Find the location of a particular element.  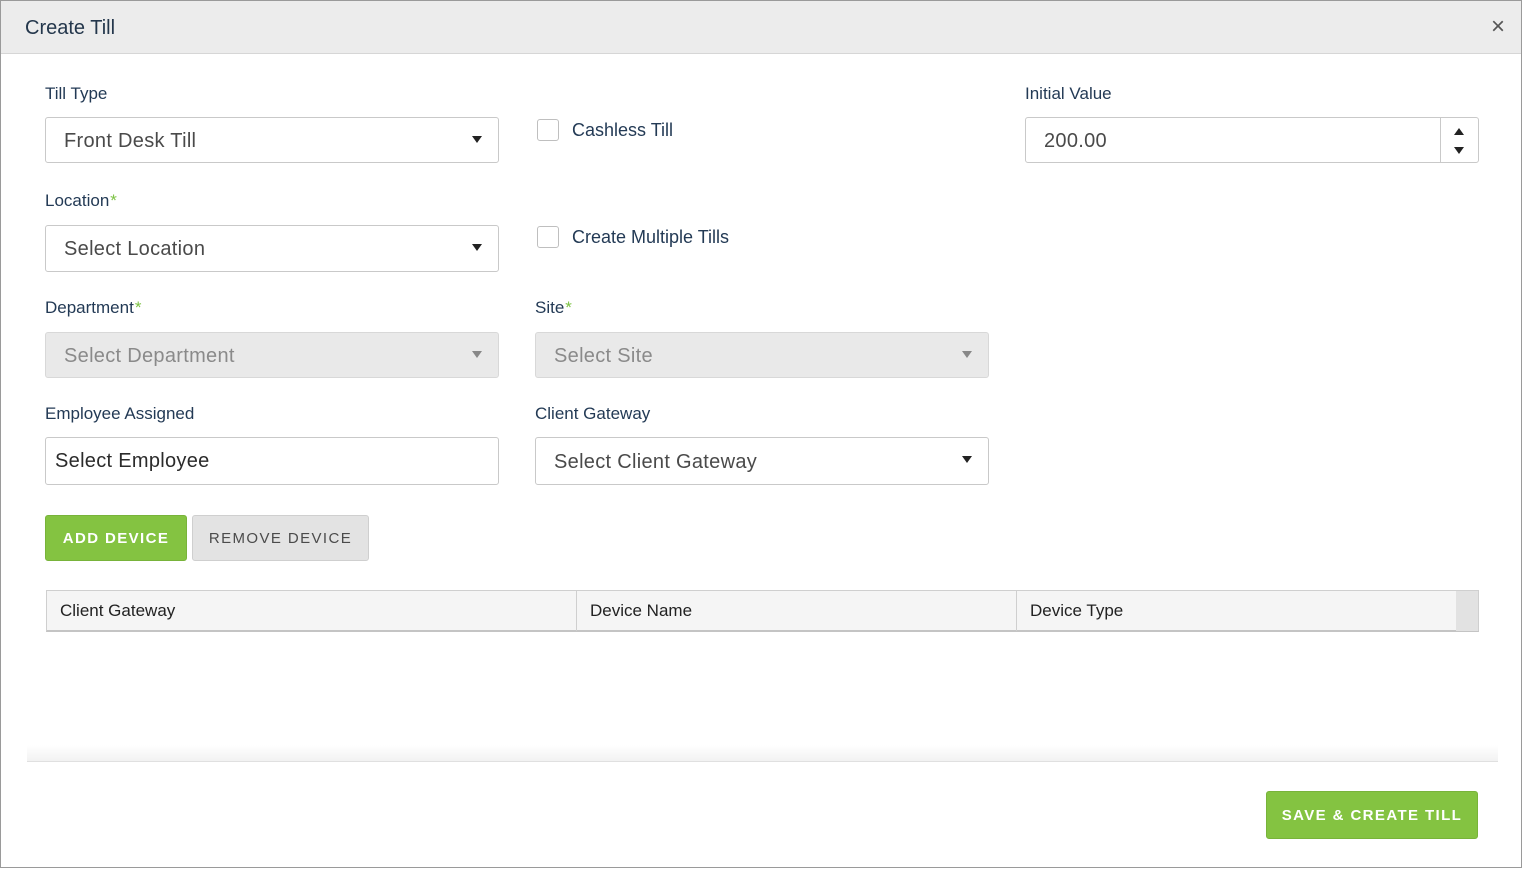

spin-down-icon is located at coordinates (1459, 150).